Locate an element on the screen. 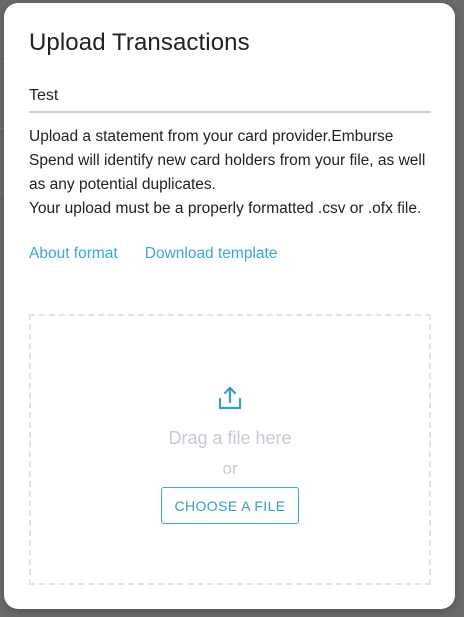 This screenshot has height=617, width=464. upload-icon is located at coordinates (230, 398).